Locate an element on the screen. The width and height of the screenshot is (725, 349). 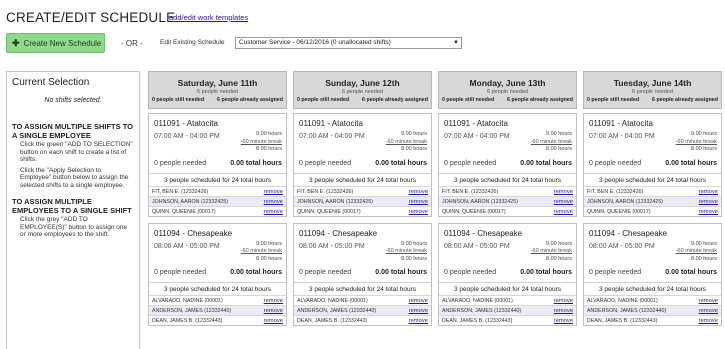
day-name: Sunday, June 12th is located at coordinates (362, 83).